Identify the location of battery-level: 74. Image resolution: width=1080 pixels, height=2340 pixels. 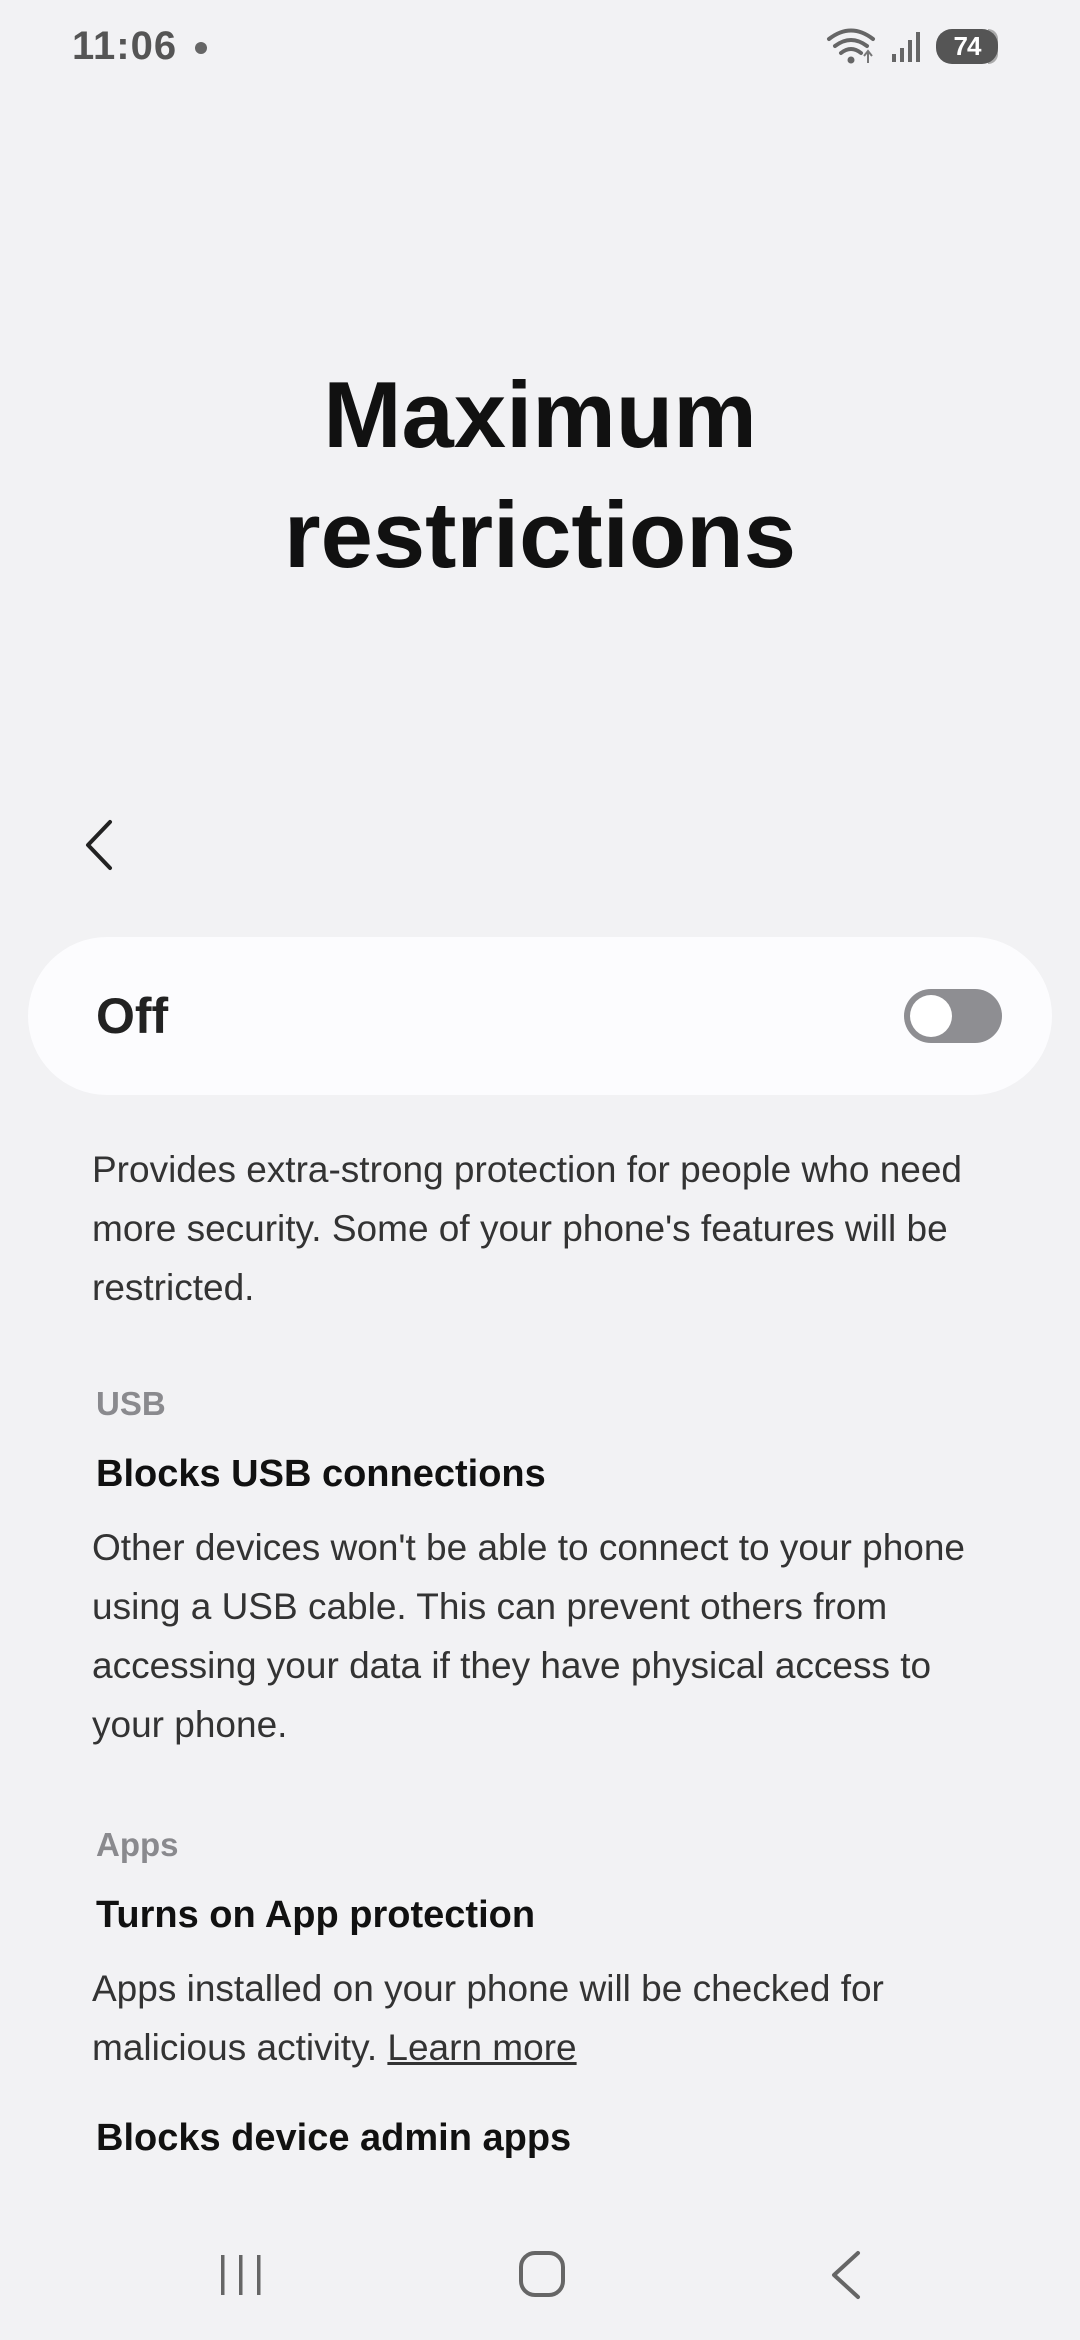
(967, 46).